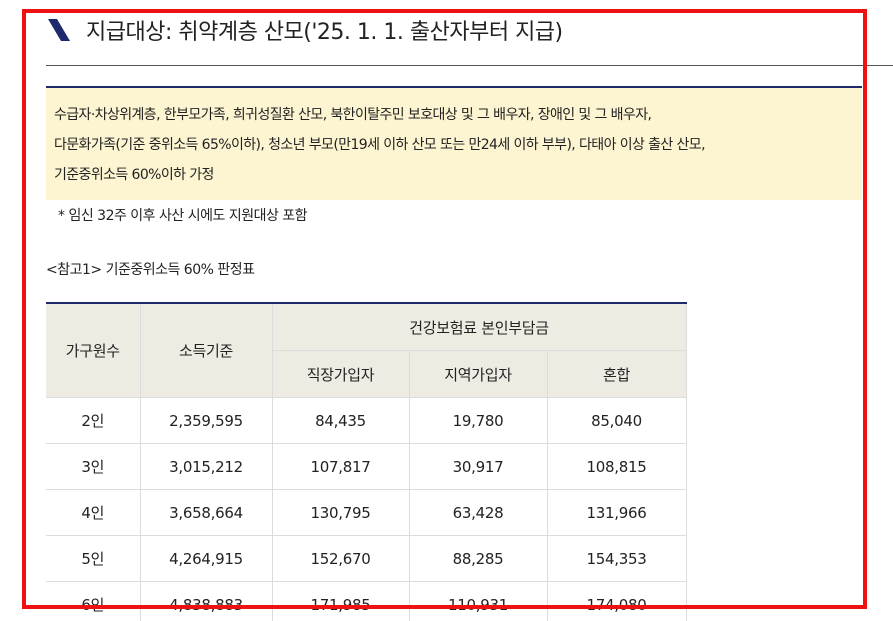 The width and height of the screenshot is (893, 621). What do you see at coordinates (340, 420) in the screenshot?
I see `cell-employee: 84,435` at bounding box center [340, 420].